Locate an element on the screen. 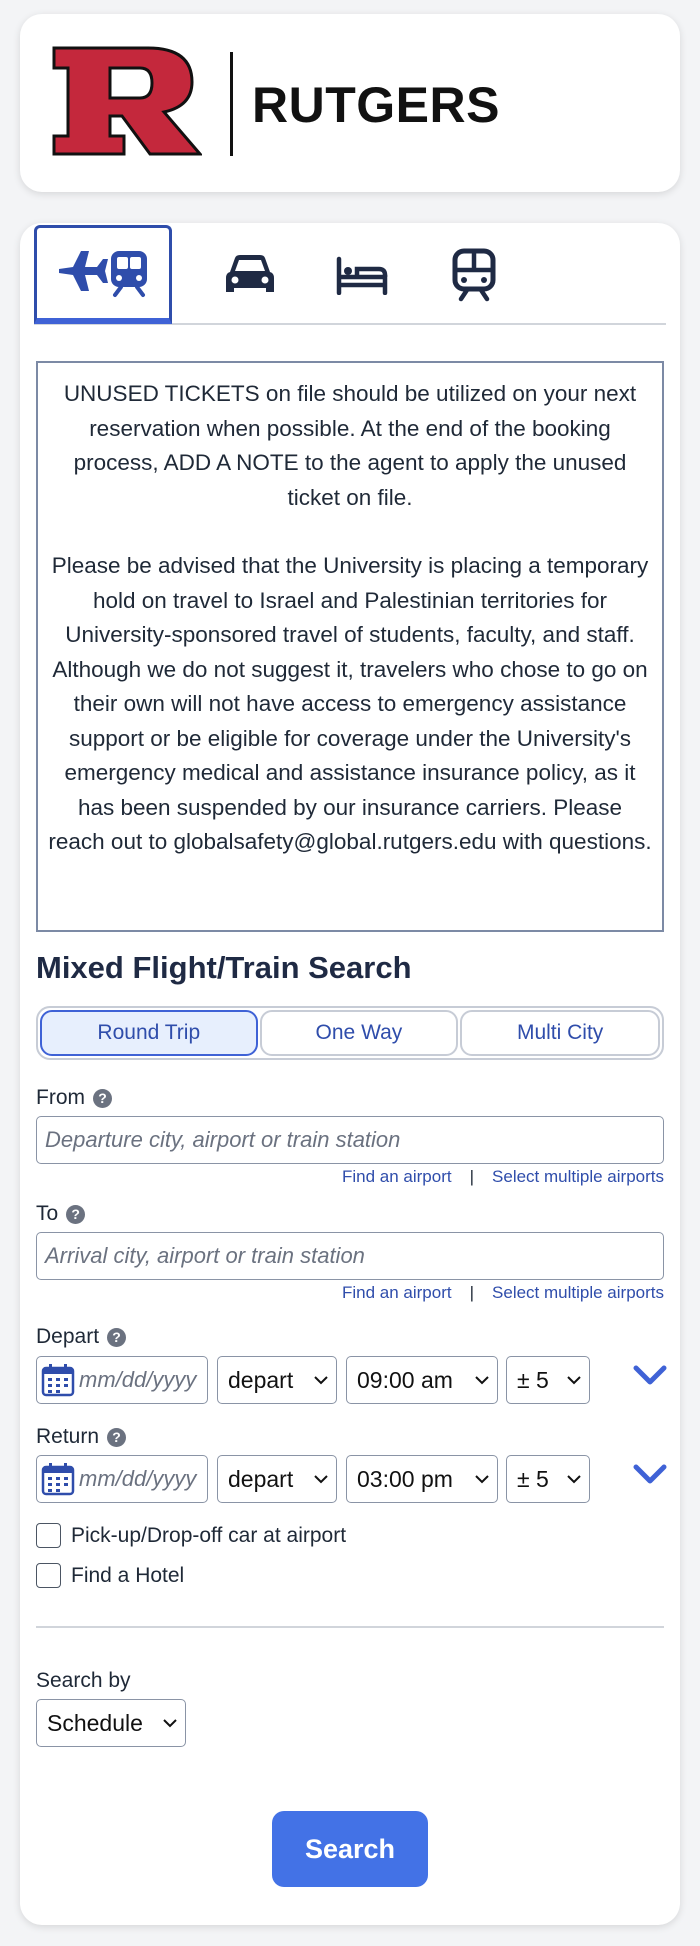 The image size is (700, 1946). return-type-select: depart is located at coordinates (277, 1479).